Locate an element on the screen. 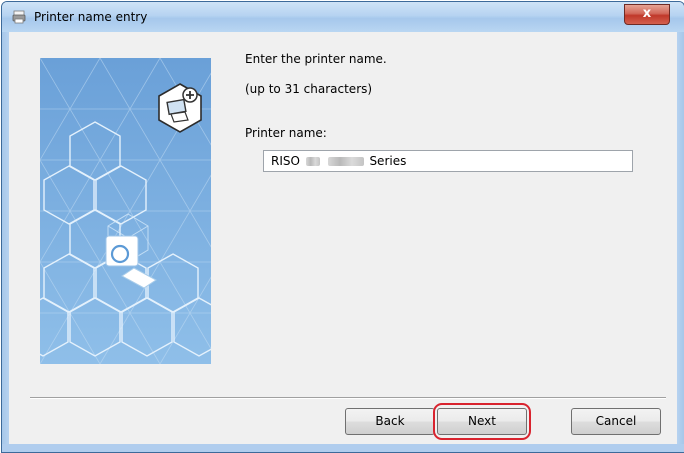  window-title: Printer name entry is located at coordinates (91, 17).